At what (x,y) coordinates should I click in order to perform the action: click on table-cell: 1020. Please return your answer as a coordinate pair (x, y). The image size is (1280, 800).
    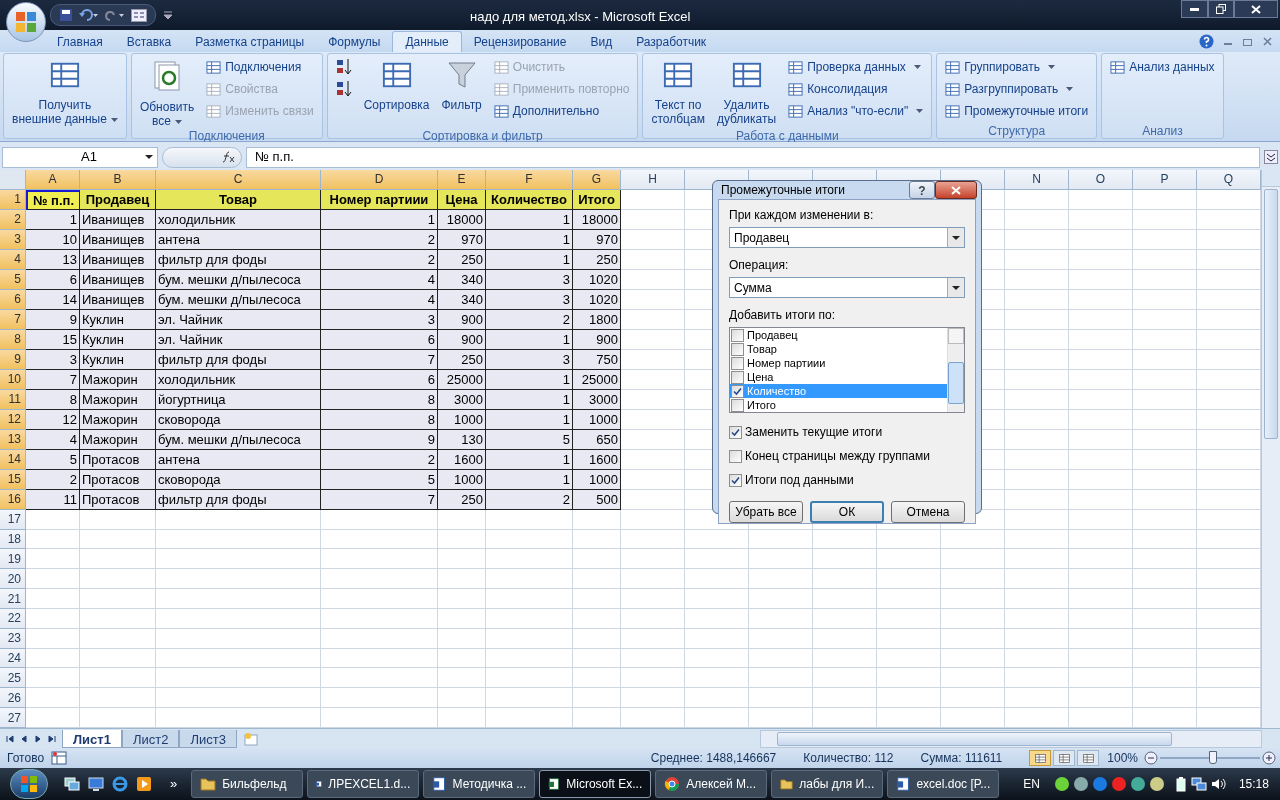
    Looking at the image, I should click on (597, 299).